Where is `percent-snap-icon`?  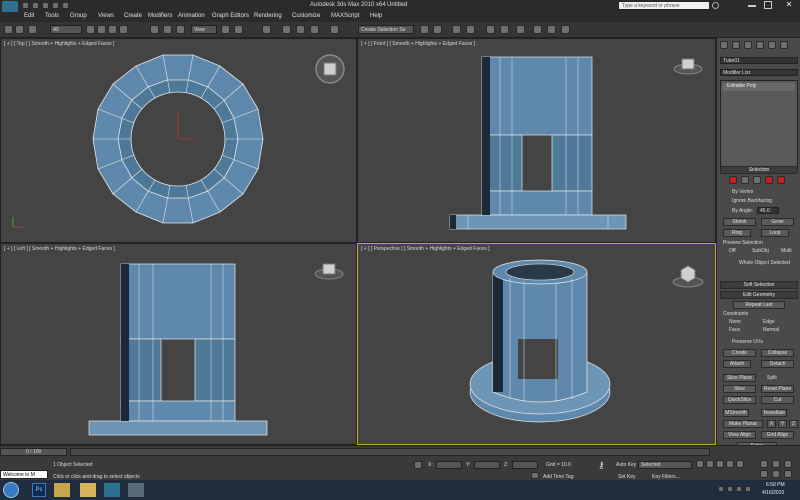 percent-snap-icon is located at coordinates (300, 29).